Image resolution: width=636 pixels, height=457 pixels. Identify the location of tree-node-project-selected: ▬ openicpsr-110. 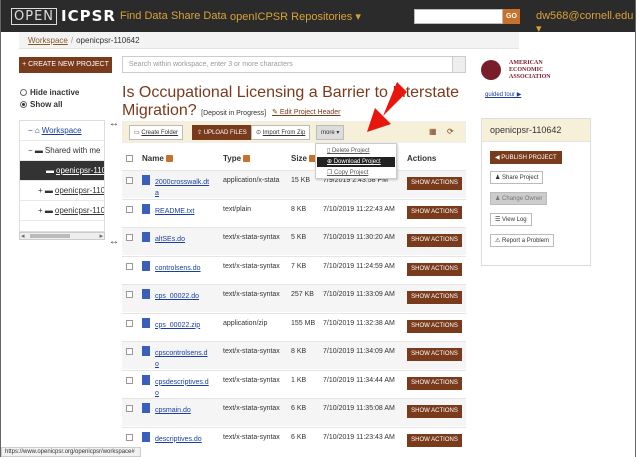
(62, 171).